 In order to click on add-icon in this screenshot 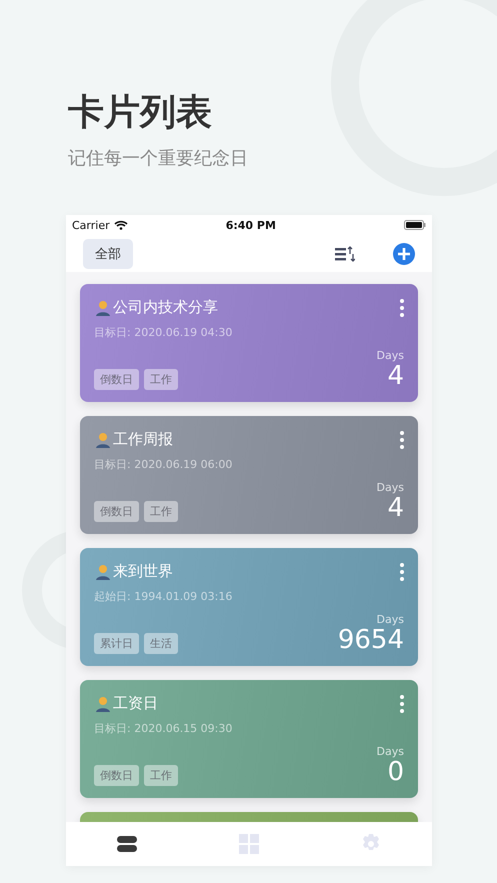, I will do `click(404, 253)`.